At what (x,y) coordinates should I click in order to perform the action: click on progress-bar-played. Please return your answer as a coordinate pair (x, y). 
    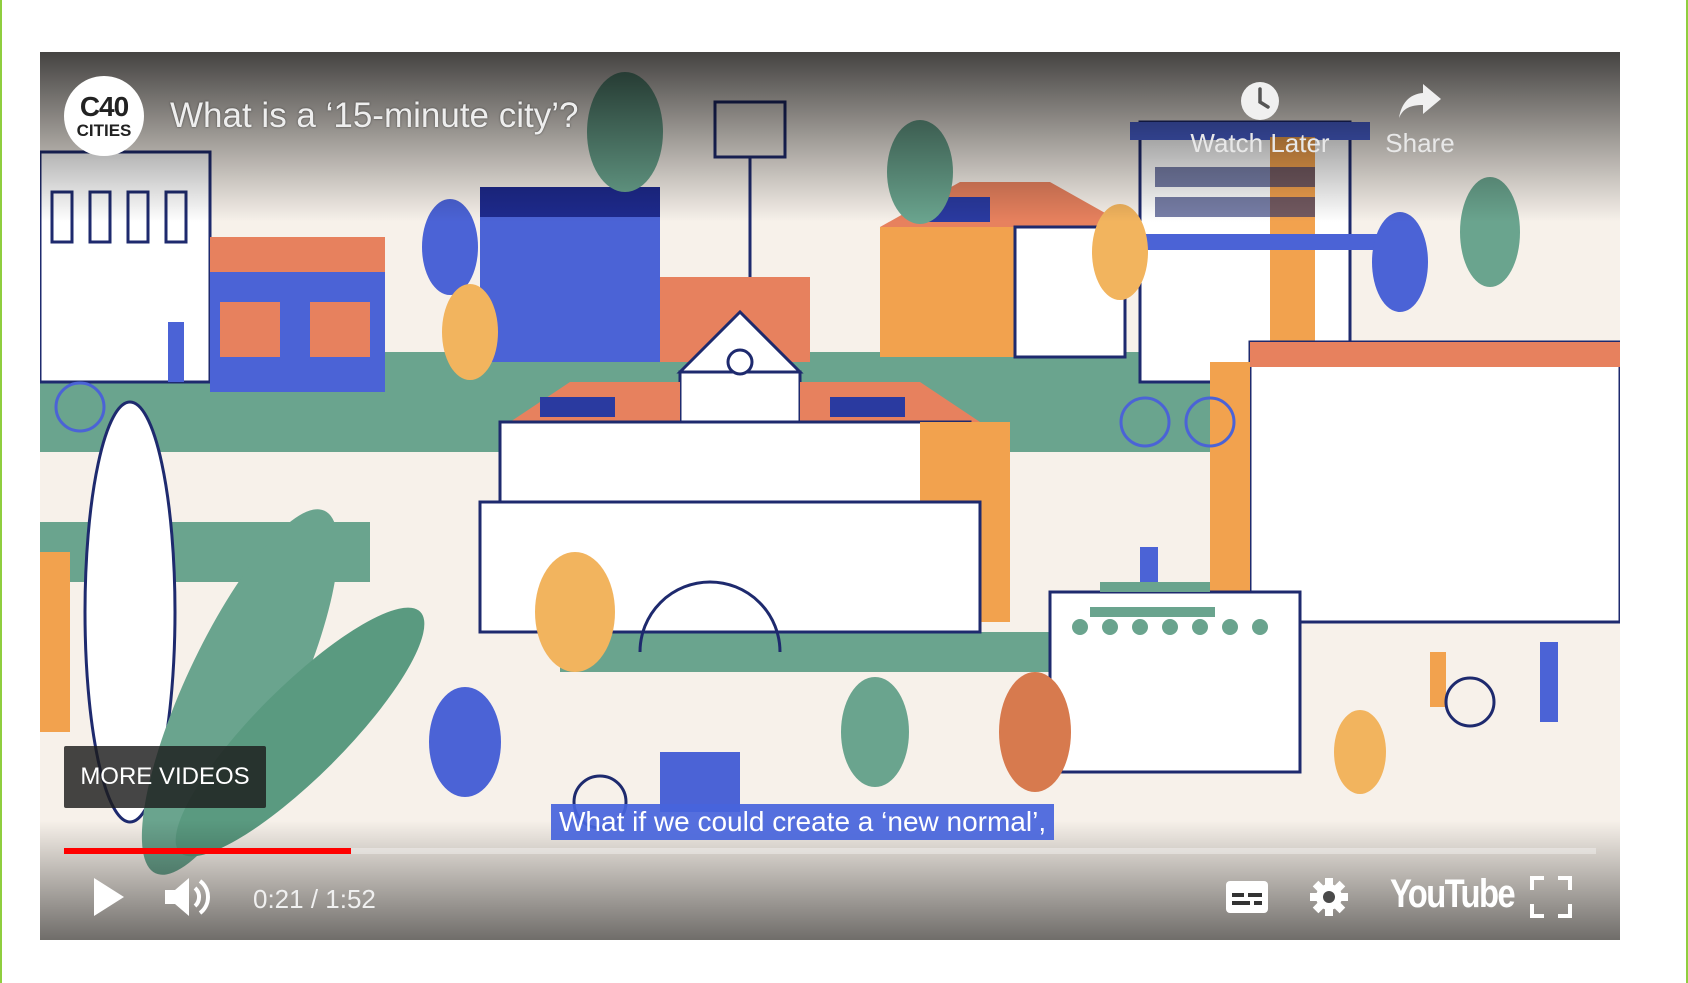
    Looking at the image, I should click on (208, 851).